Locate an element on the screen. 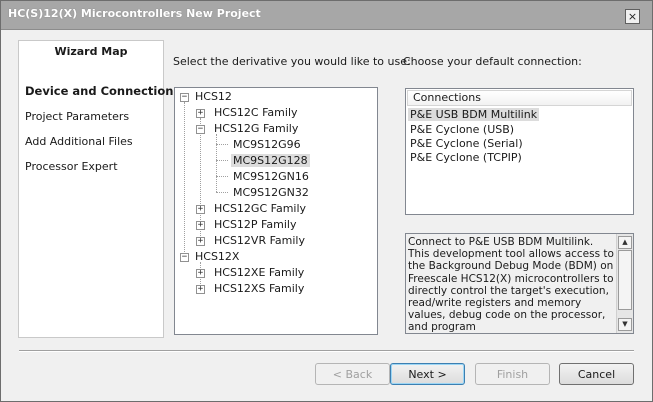  tree-node-mc9s12gn16: MC9S12GN16 is located at coordinates (271, 176).